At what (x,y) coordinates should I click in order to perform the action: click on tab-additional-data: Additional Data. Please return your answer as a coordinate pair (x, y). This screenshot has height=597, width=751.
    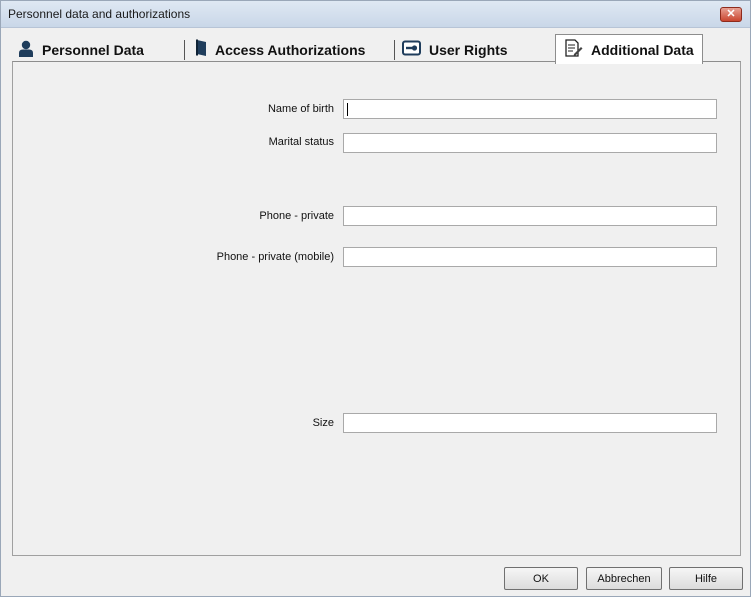
    Looking at the image, I should click on (629, 49).